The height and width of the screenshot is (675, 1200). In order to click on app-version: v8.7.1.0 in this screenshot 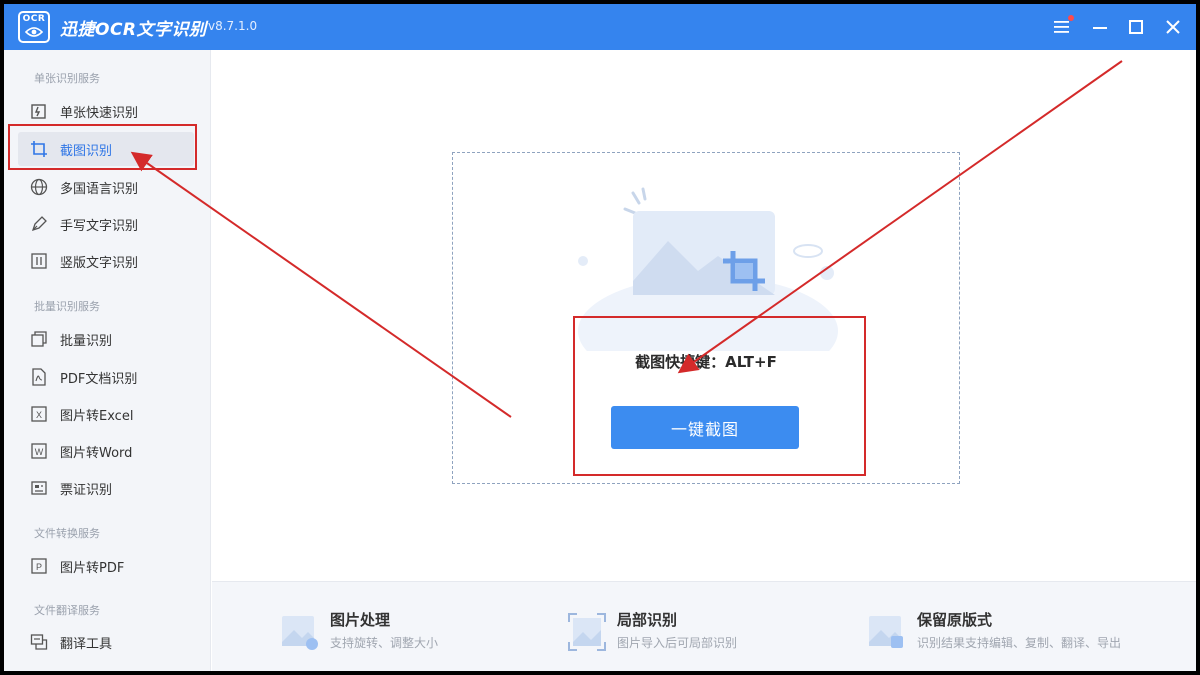, I will do `click(233, 26)`.